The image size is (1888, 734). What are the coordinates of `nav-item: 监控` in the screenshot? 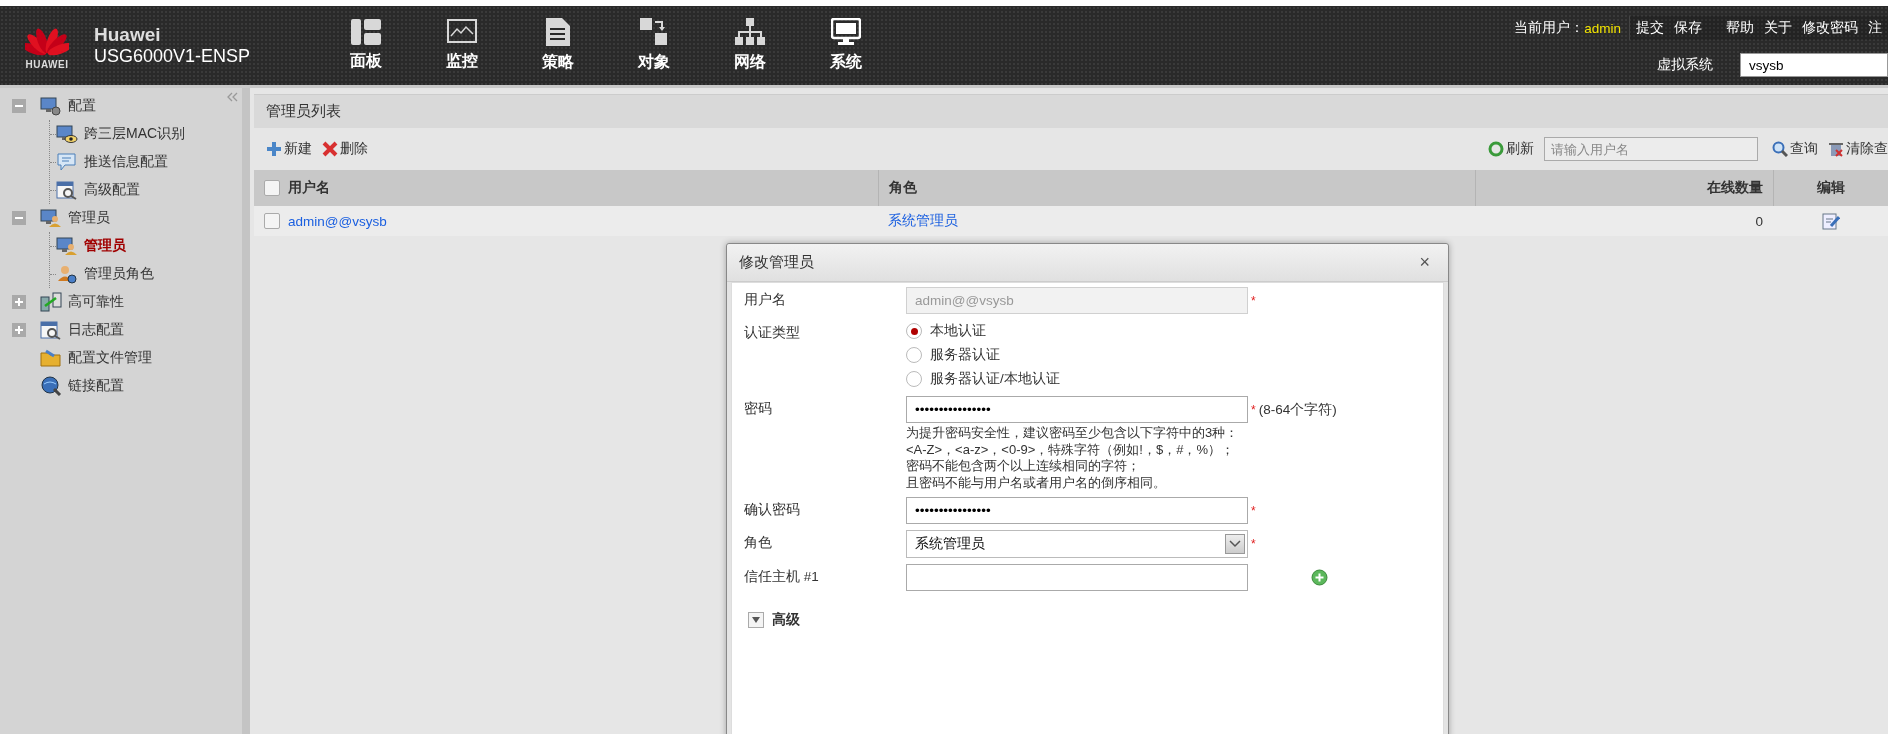 It's located at (462, 45).